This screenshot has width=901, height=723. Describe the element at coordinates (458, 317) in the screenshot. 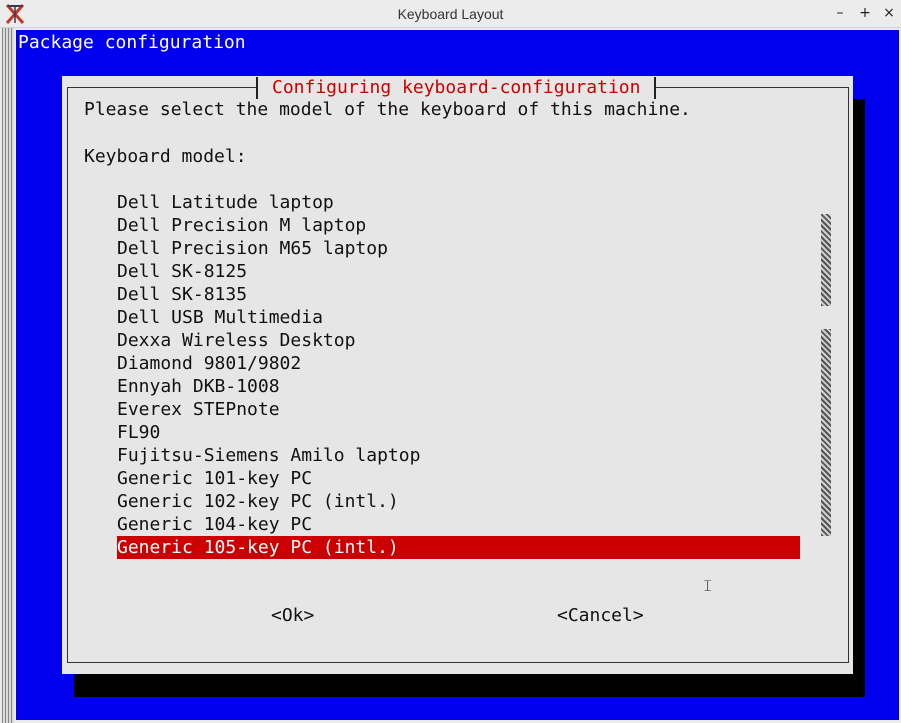

I see `list-item: Dell USB Multimedia` at that location.